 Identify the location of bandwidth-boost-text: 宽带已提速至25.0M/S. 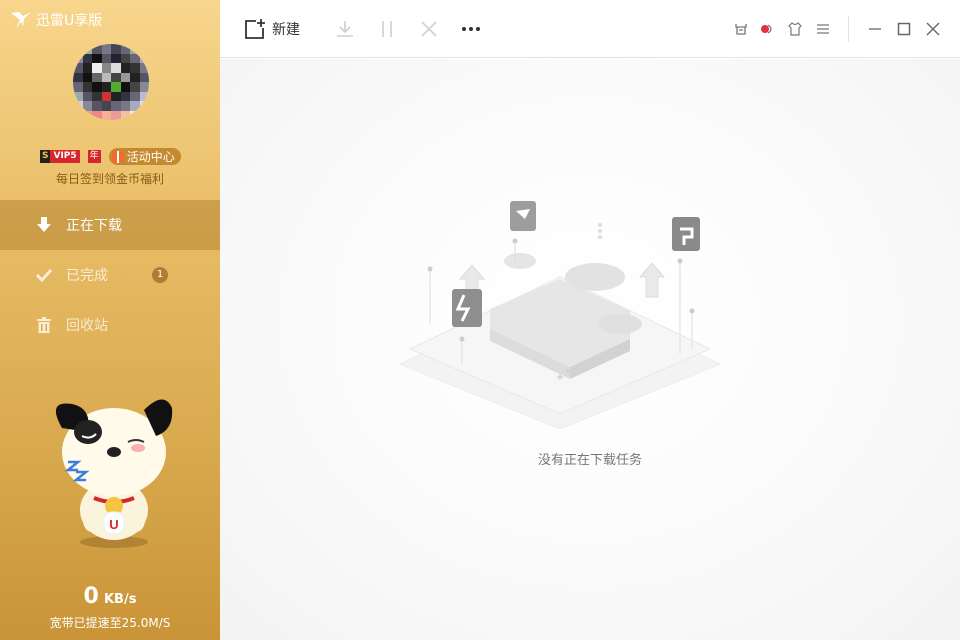
(110, 623).